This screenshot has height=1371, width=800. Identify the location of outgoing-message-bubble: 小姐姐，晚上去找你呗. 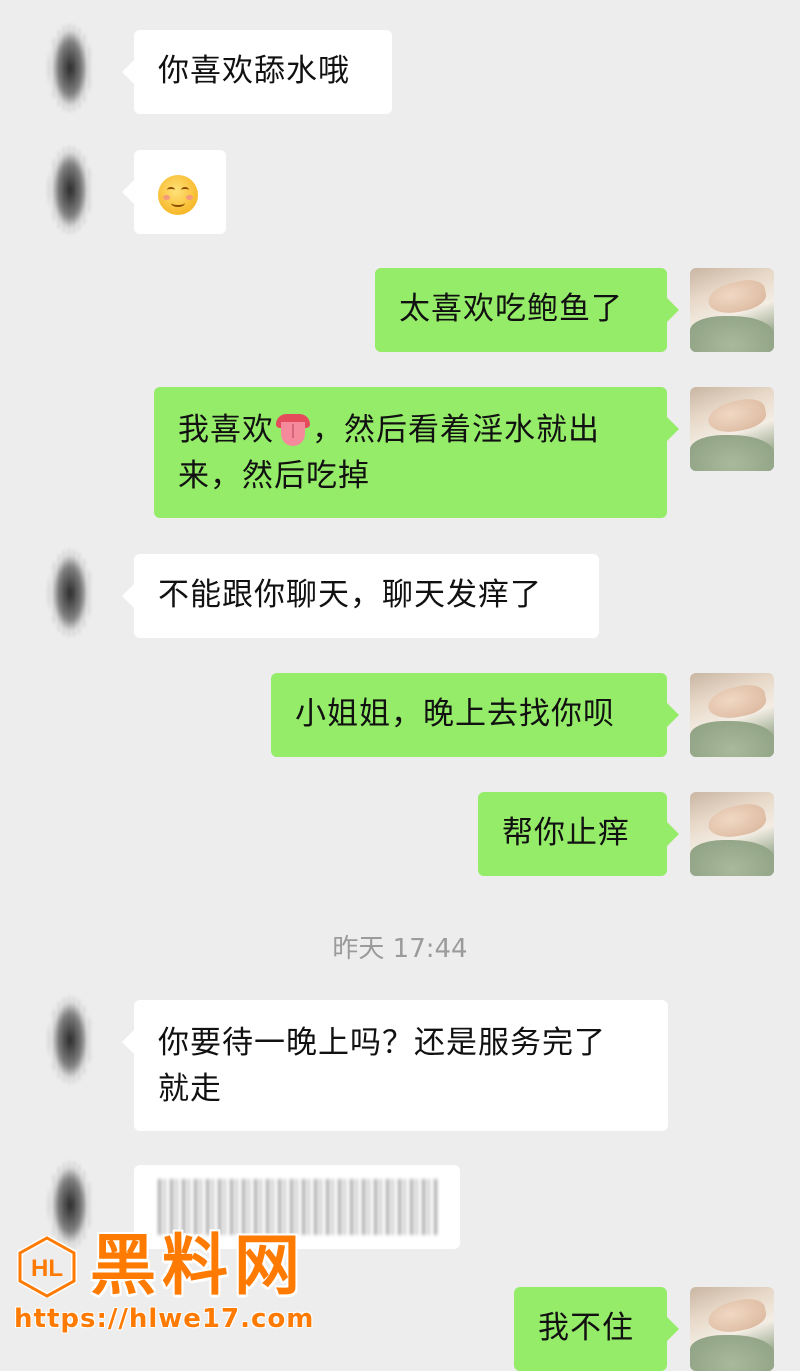
(475, 715).